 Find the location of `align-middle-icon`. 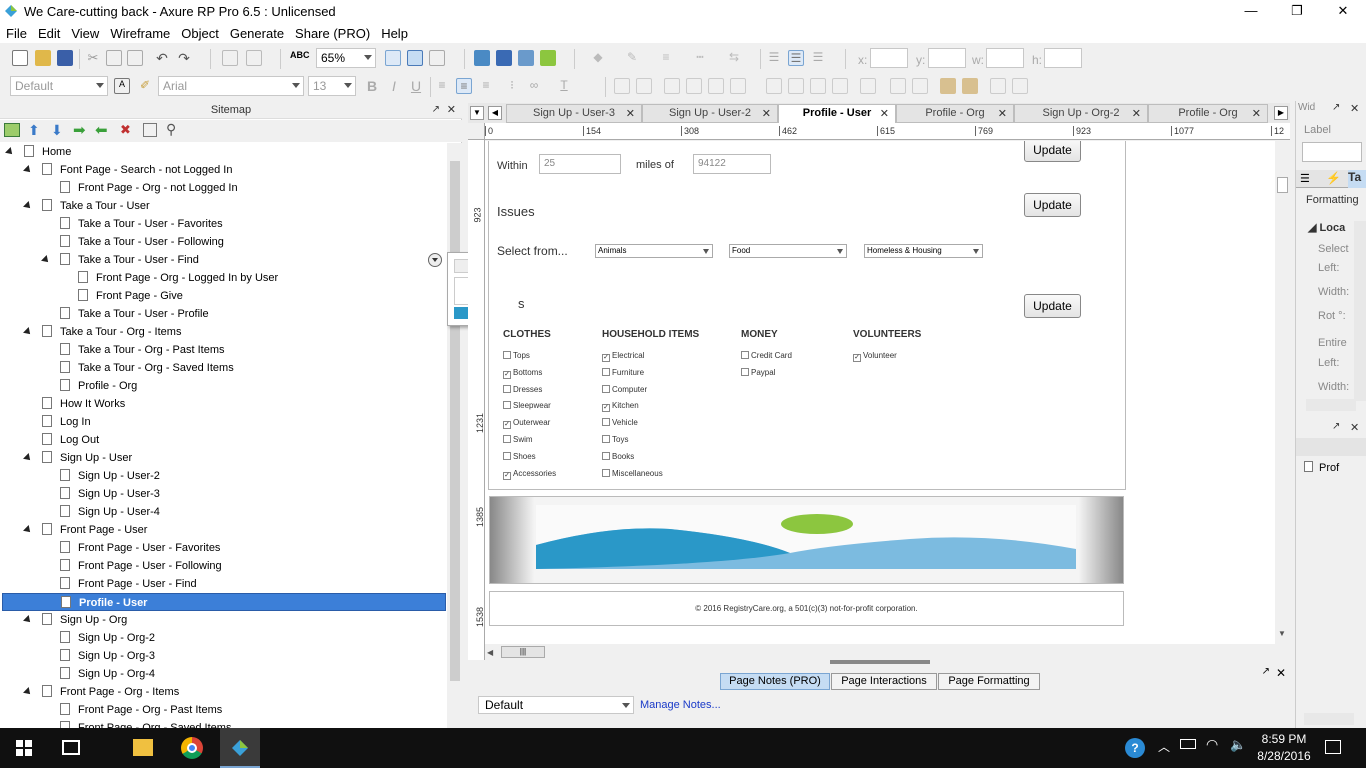

align-middle-icon is located at coordinates (796, 86).